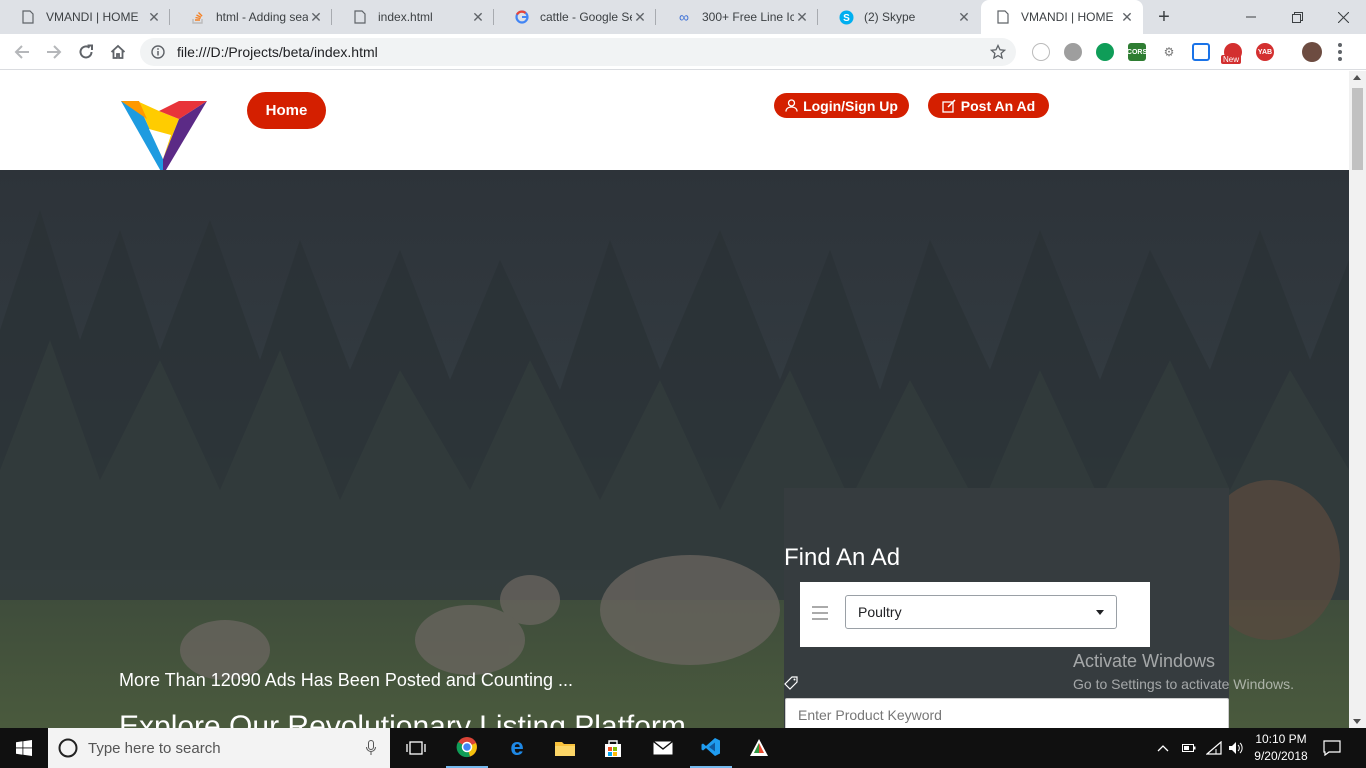 Image resolution: width=1366 pixels, height=768 pixels. What do you see at coordinates (613, 748) in the screenshot?
I see `store-taskbar-icon` at bounding box center [613, 748].